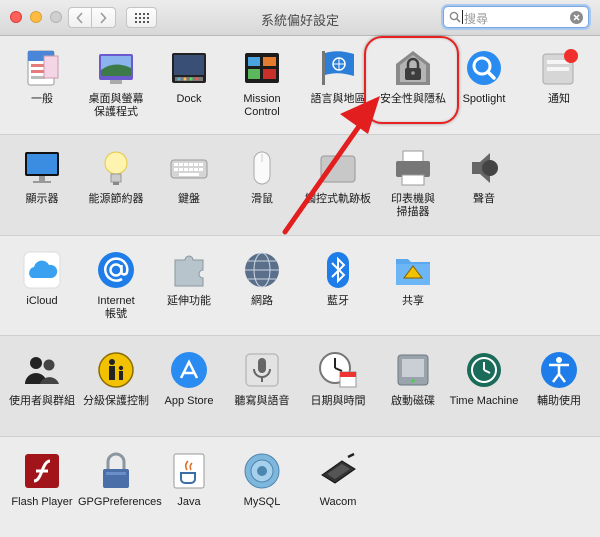 Image resolution: width=600 pixels, height=537 pixels. Describe the element at coordinates (331, 165) in the screenshot. I see `red-arrow-annotation` at that location.